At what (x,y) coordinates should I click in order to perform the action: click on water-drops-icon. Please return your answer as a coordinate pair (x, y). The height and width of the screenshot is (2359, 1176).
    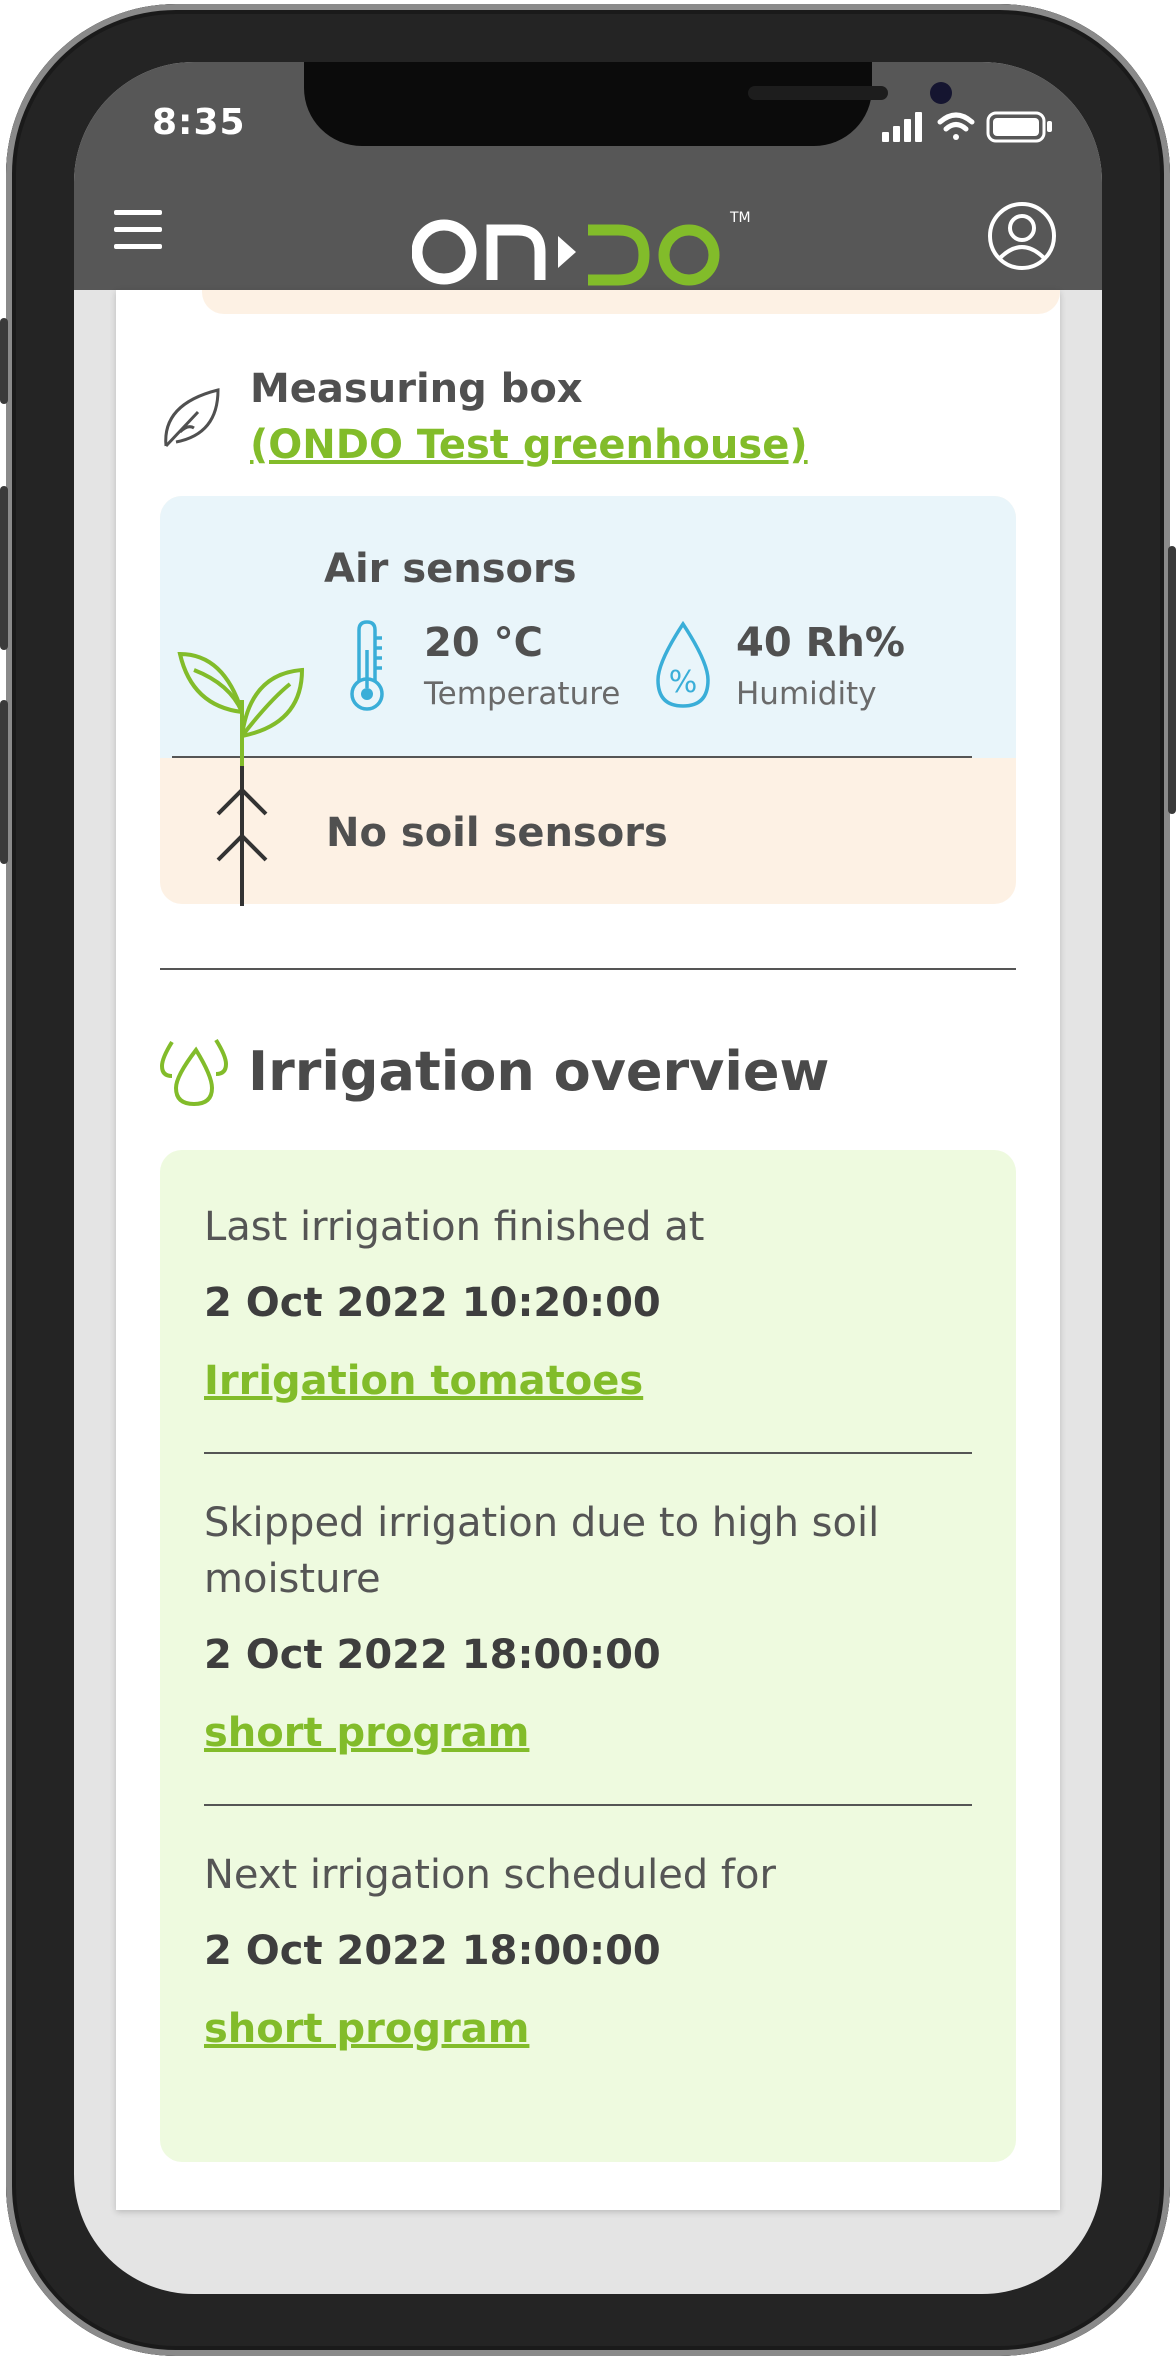
    Looking at the image, I should click on (194, 1072).